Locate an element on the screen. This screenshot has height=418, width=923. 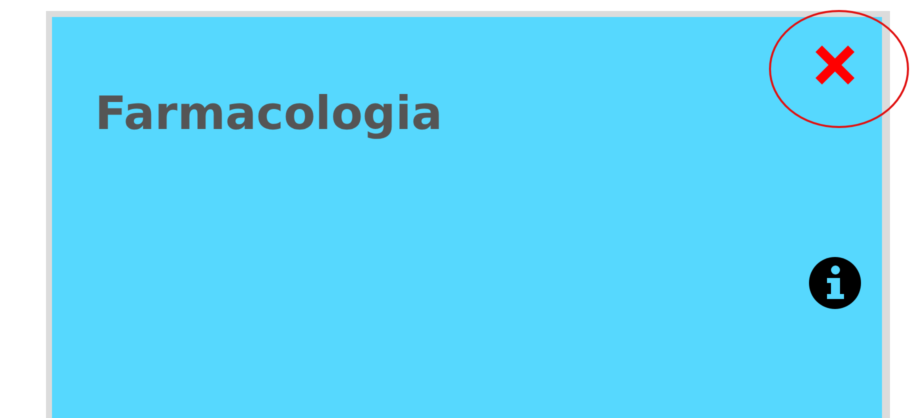
info-icon is located at coordinates (835, 283).